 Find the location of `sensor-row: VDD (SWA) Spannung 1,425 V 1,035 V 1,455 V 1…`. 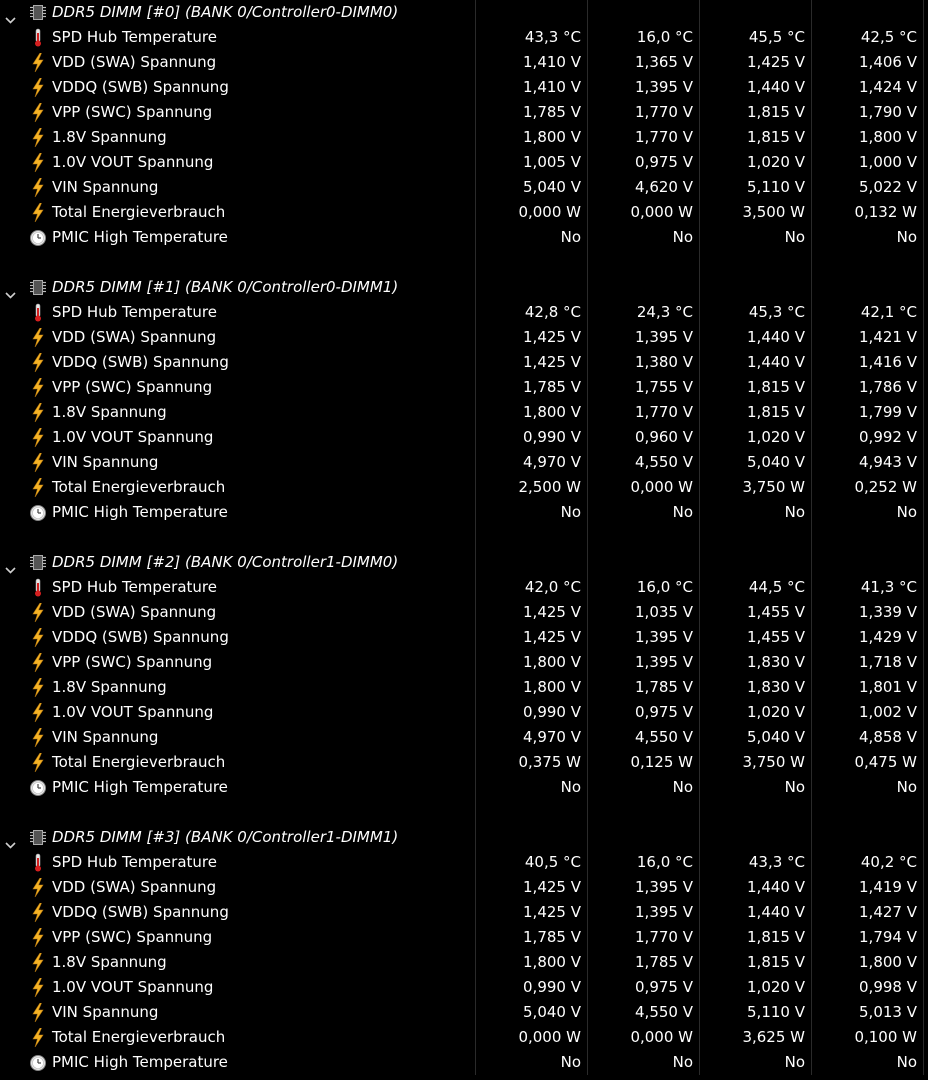

sensor-row: VDD (SWA) Spannung 1,425 V 1,035 V 1,455 V 1… is located at coordinates (464, 612).